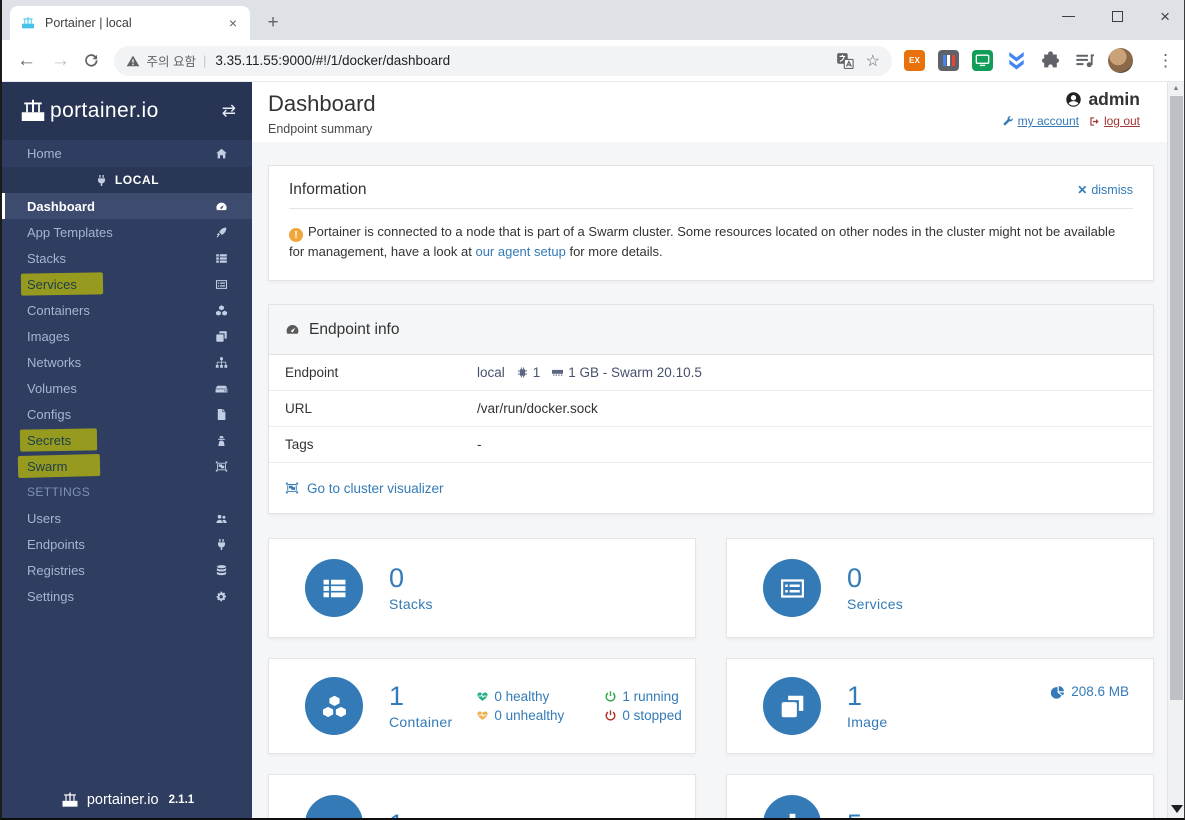 This screenshot has height=820, width=1185. I want to click on extensions-puzzle-icon, so click(1050, 60).